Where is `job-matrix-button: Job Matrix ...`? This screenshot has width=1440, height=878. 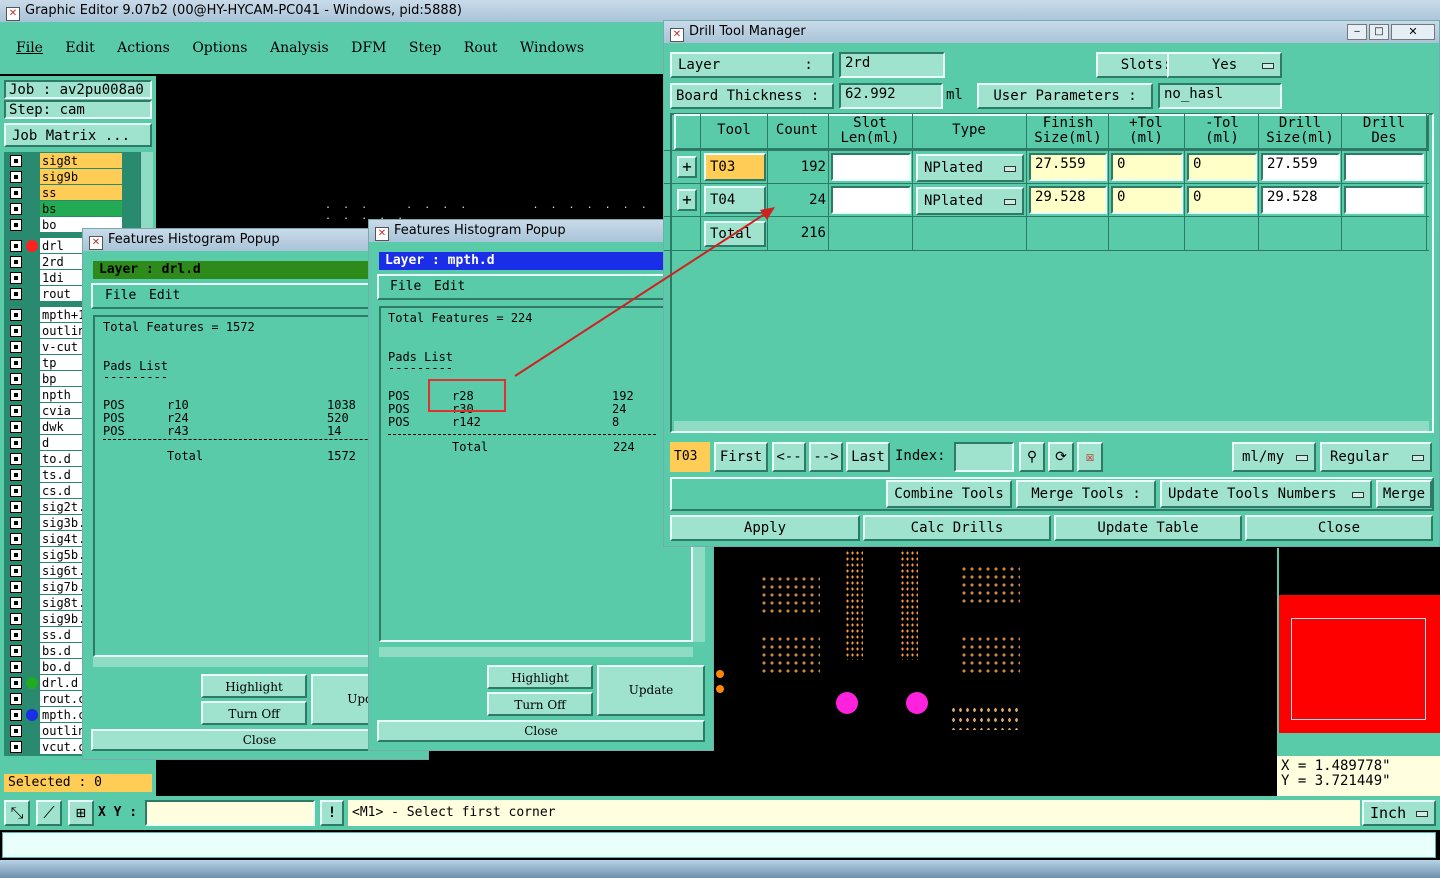 job-matrix-button: Job Matrix ... is located at coordinates (78, 135).